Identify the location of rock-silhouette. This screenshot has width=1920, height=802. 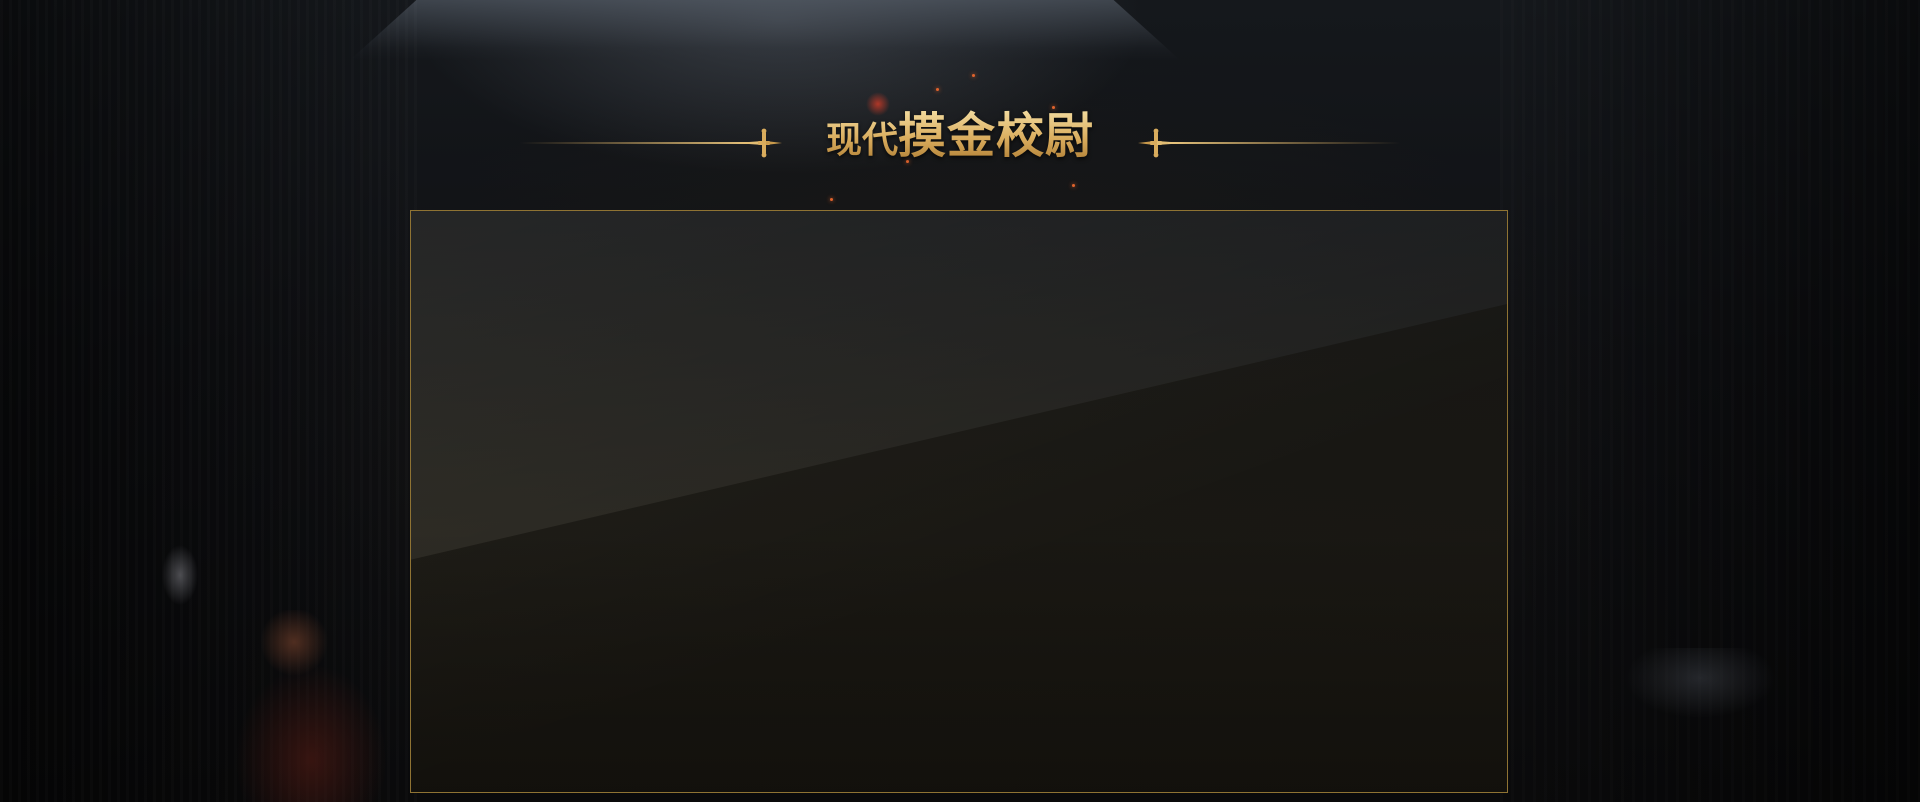
(1700, 698).